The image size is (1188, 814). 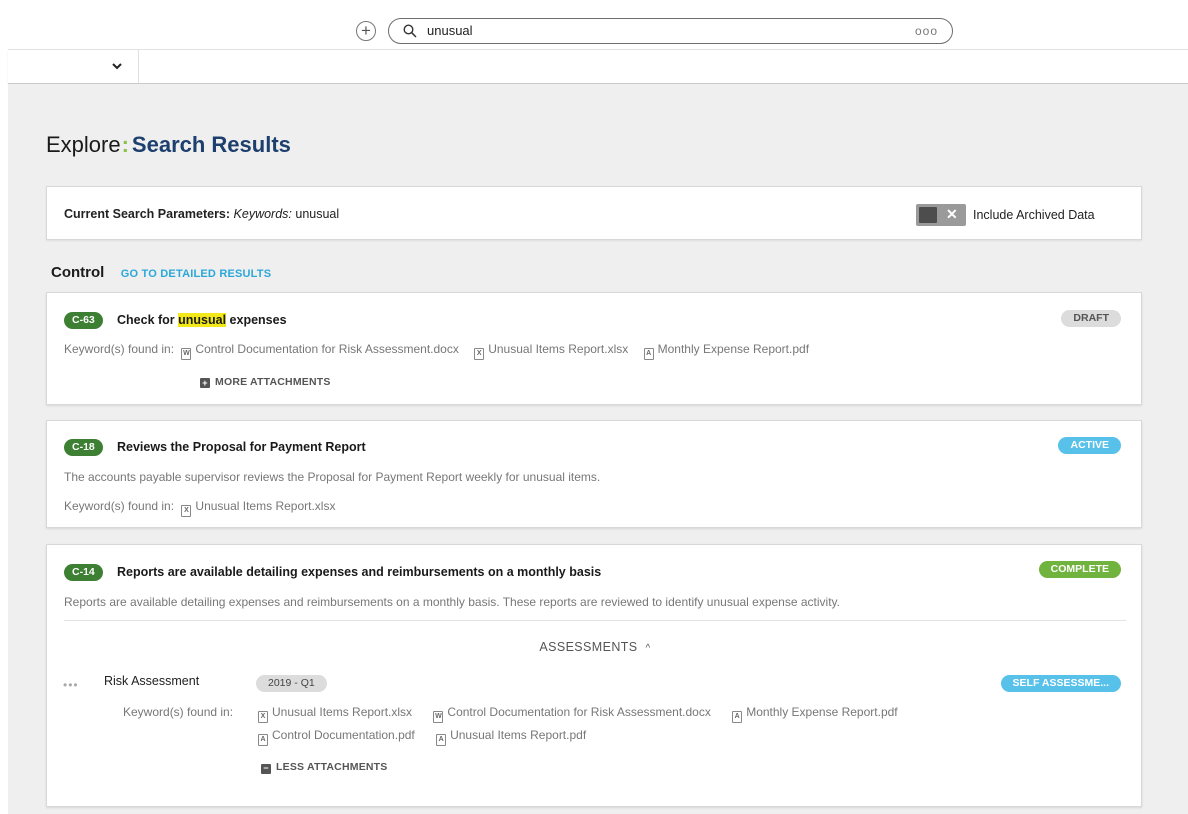 I want to click on top-bar: + unusual ooo, so click(x=598, y=25).